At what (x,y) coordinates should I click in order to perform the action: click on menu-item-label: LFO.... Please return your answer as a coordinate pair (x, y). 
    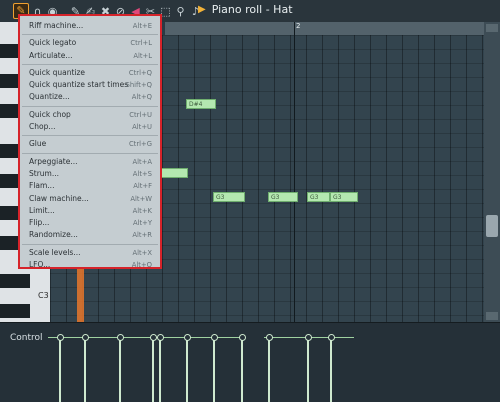
    Looking at the image, I should click on (40, 265).